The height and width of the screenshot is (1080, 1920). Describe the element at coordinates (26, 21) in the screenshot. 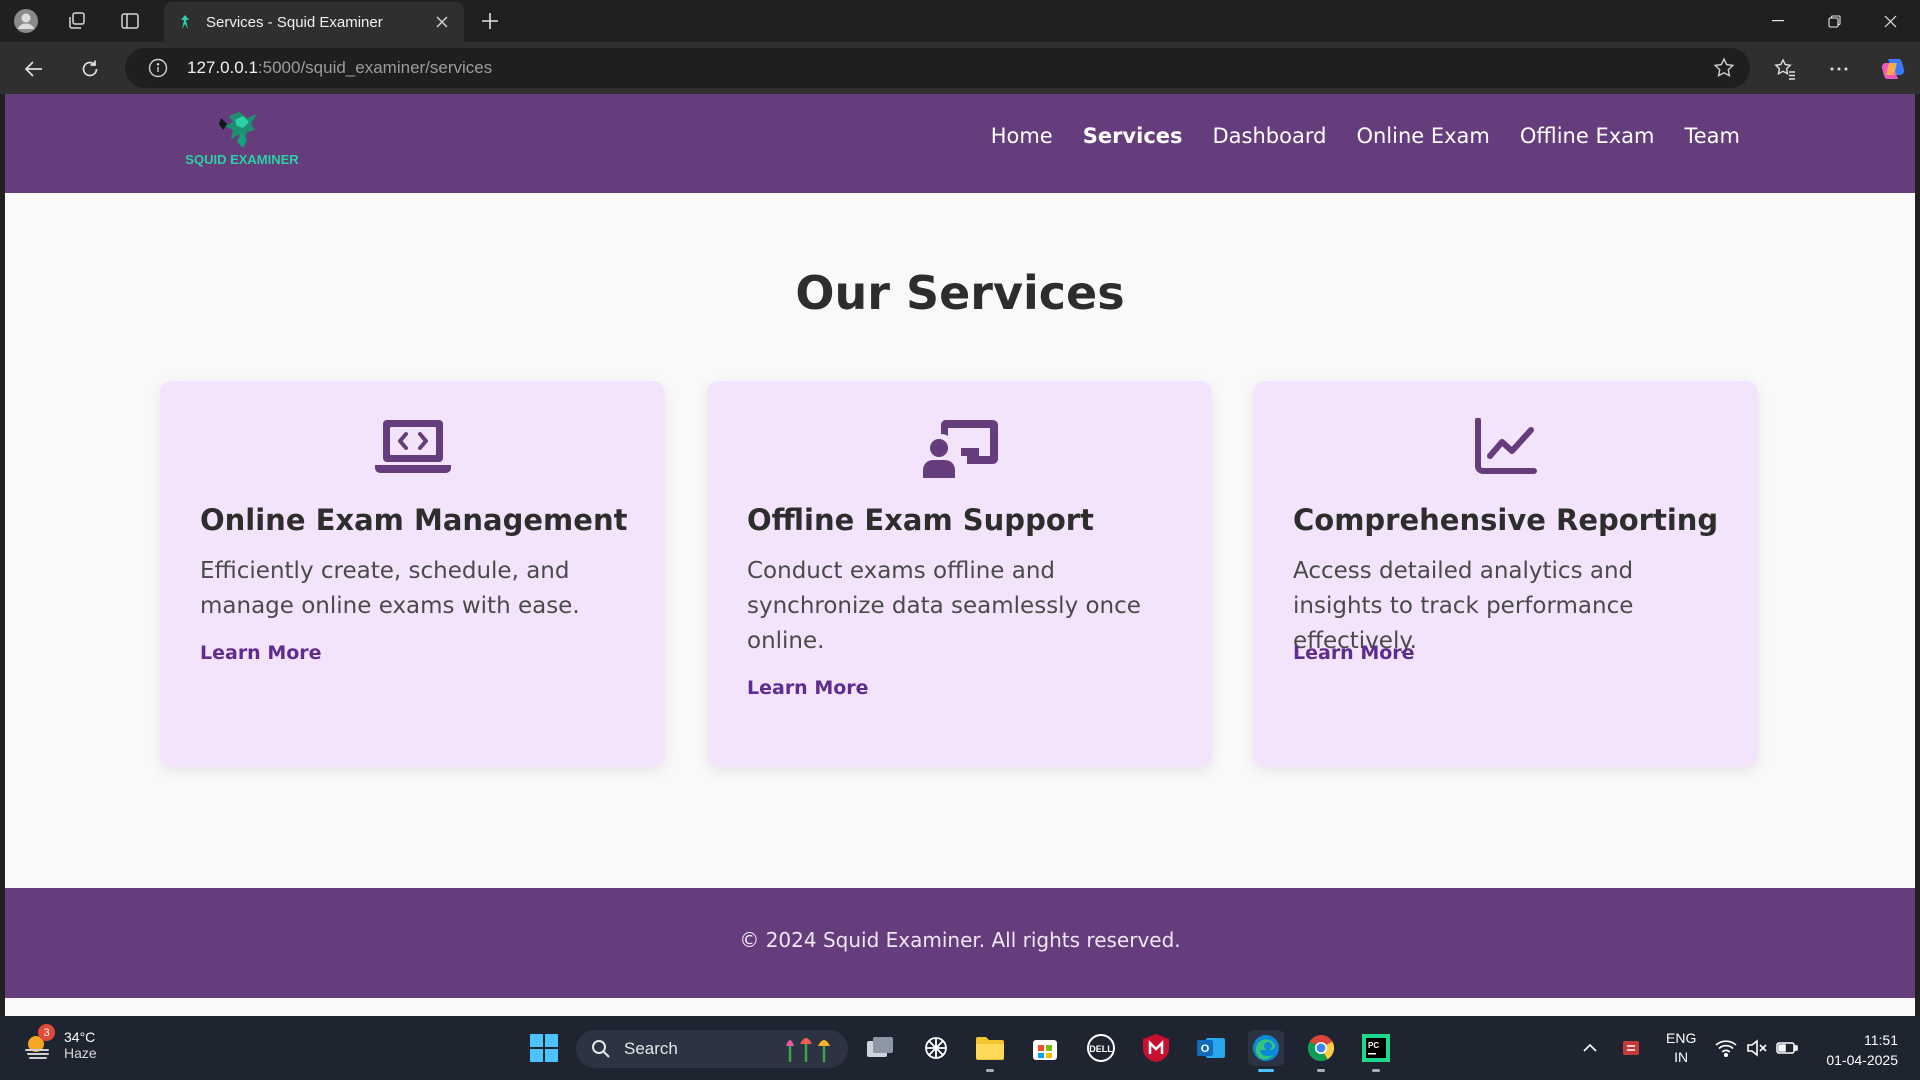

I see `profile-icon` at that location.